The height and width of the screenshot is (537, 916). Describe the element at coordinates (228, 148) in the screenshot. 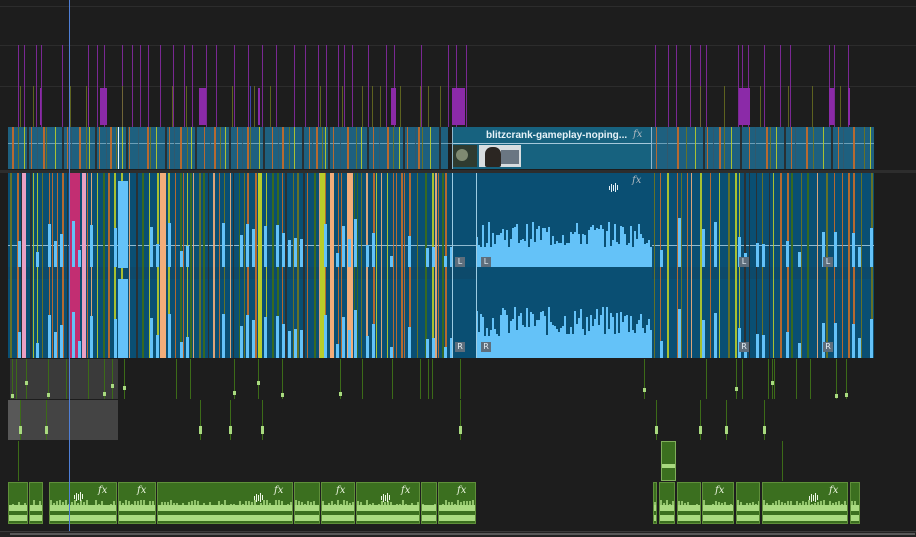

I see `video-clip-strip` at that location.